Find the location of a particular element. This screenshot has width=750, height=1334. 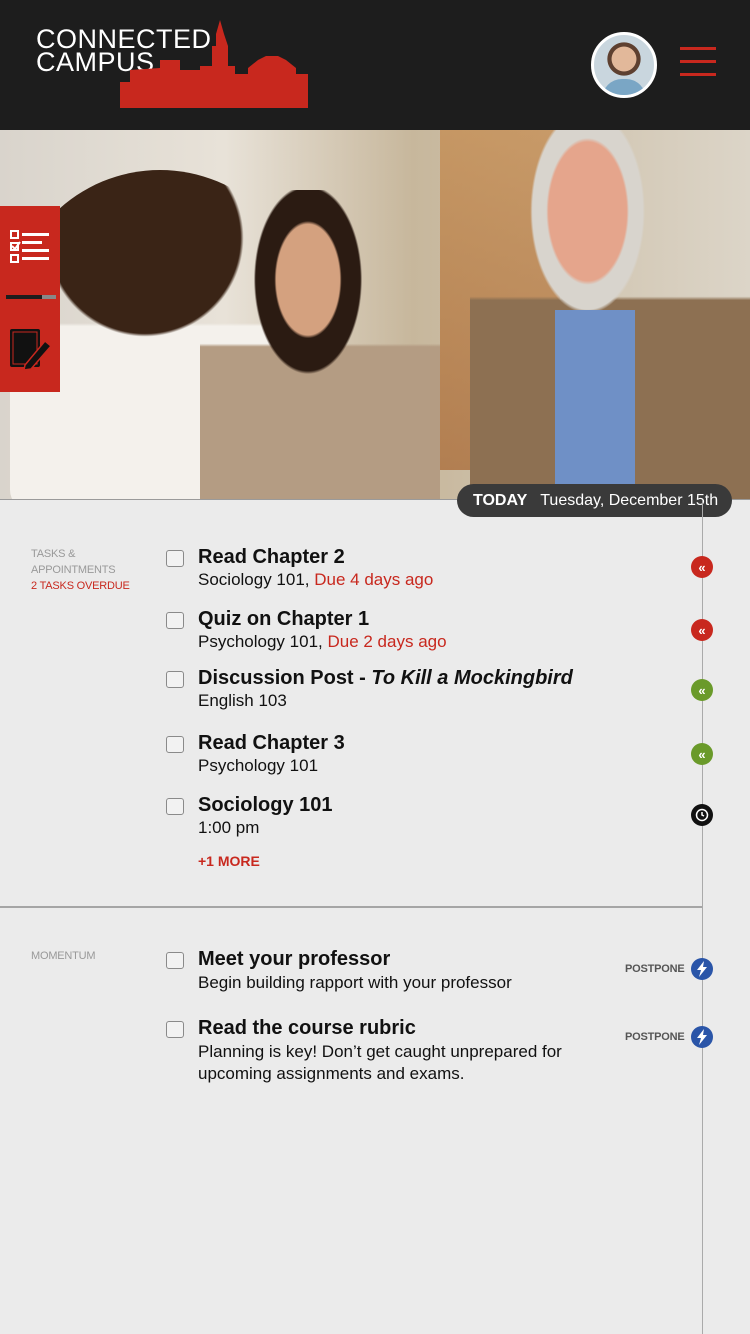

today-label: TODAY is located at coordinates (500, 500).